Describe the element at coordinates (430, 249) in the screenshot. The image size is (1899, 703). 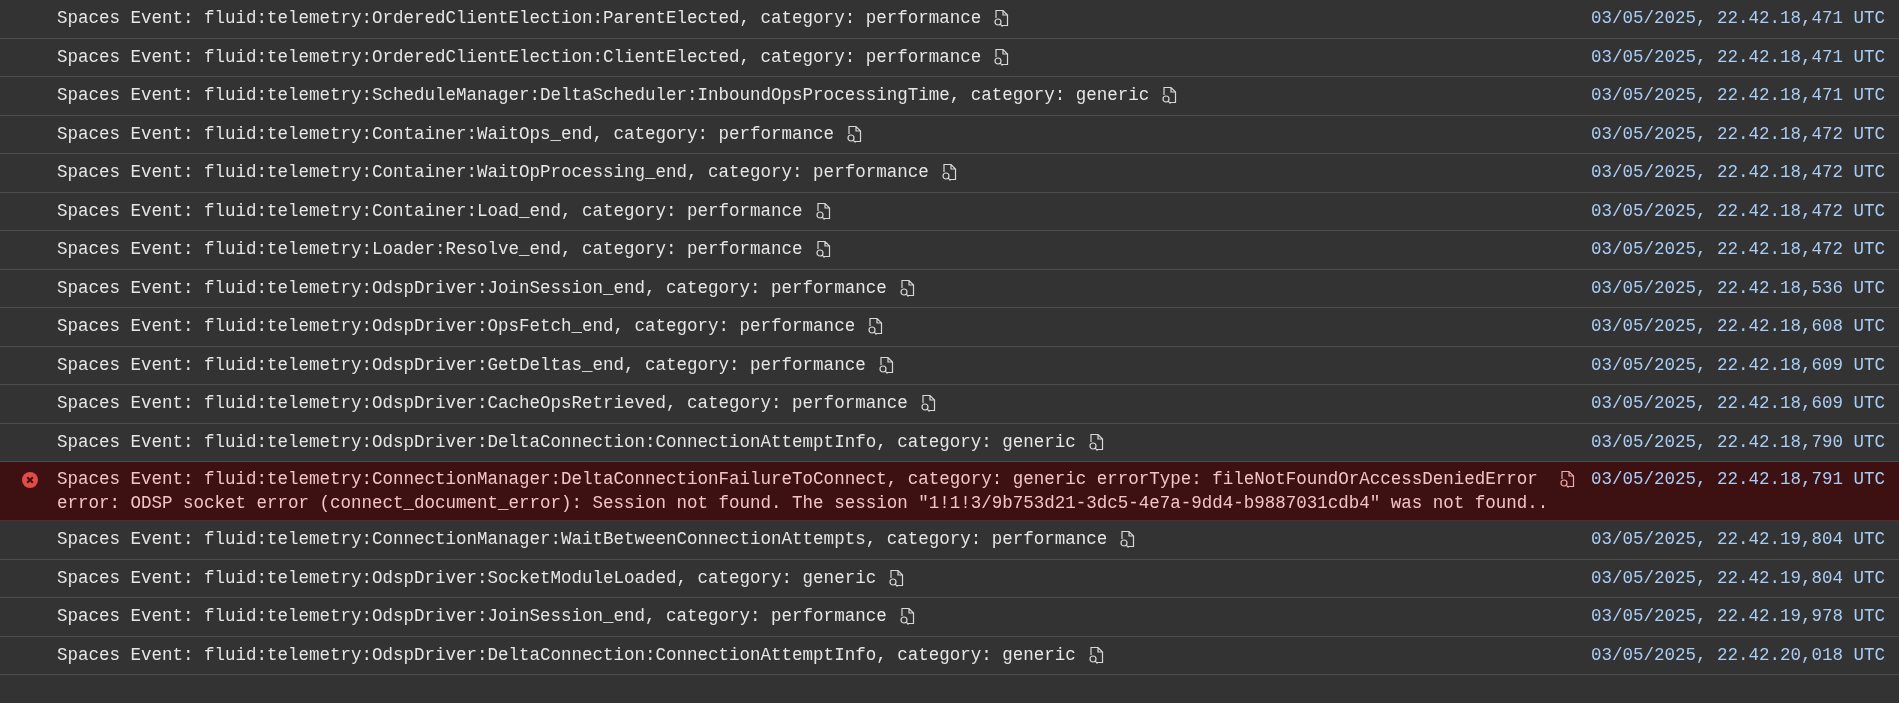
I see `log-message: Spaces Event: fluid:telemetry:Loader:Resolve_end, category: performance` at that location.